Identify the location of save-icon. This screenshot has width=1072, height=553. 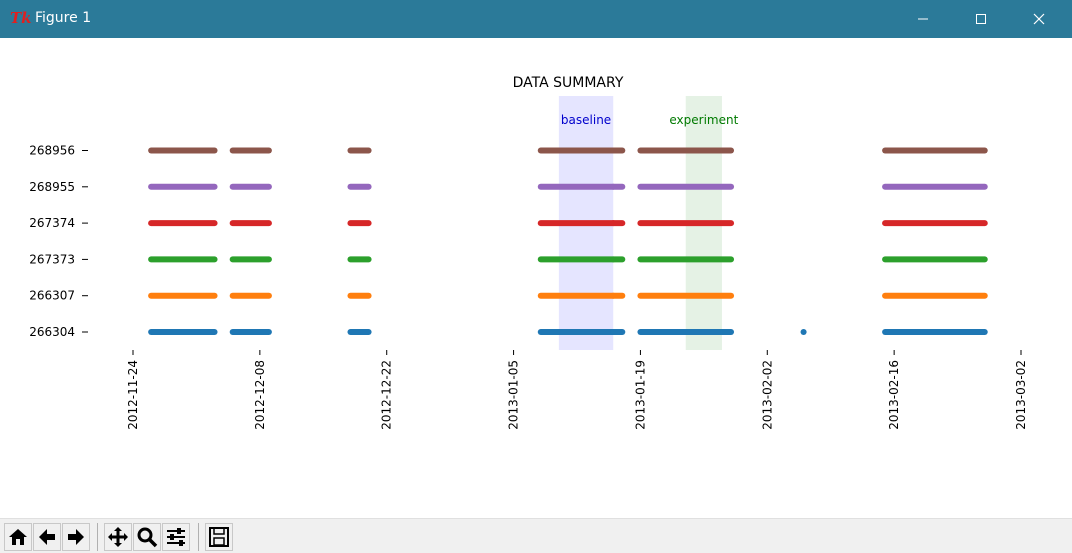
(219, 537).